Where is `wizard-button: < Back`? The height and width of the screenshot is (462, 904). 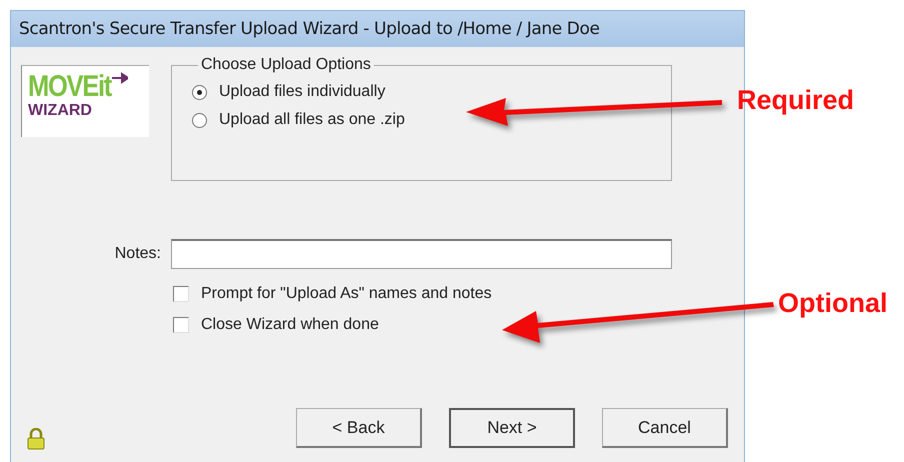
wizard-button: < Back is located at coordinates (359, 428).